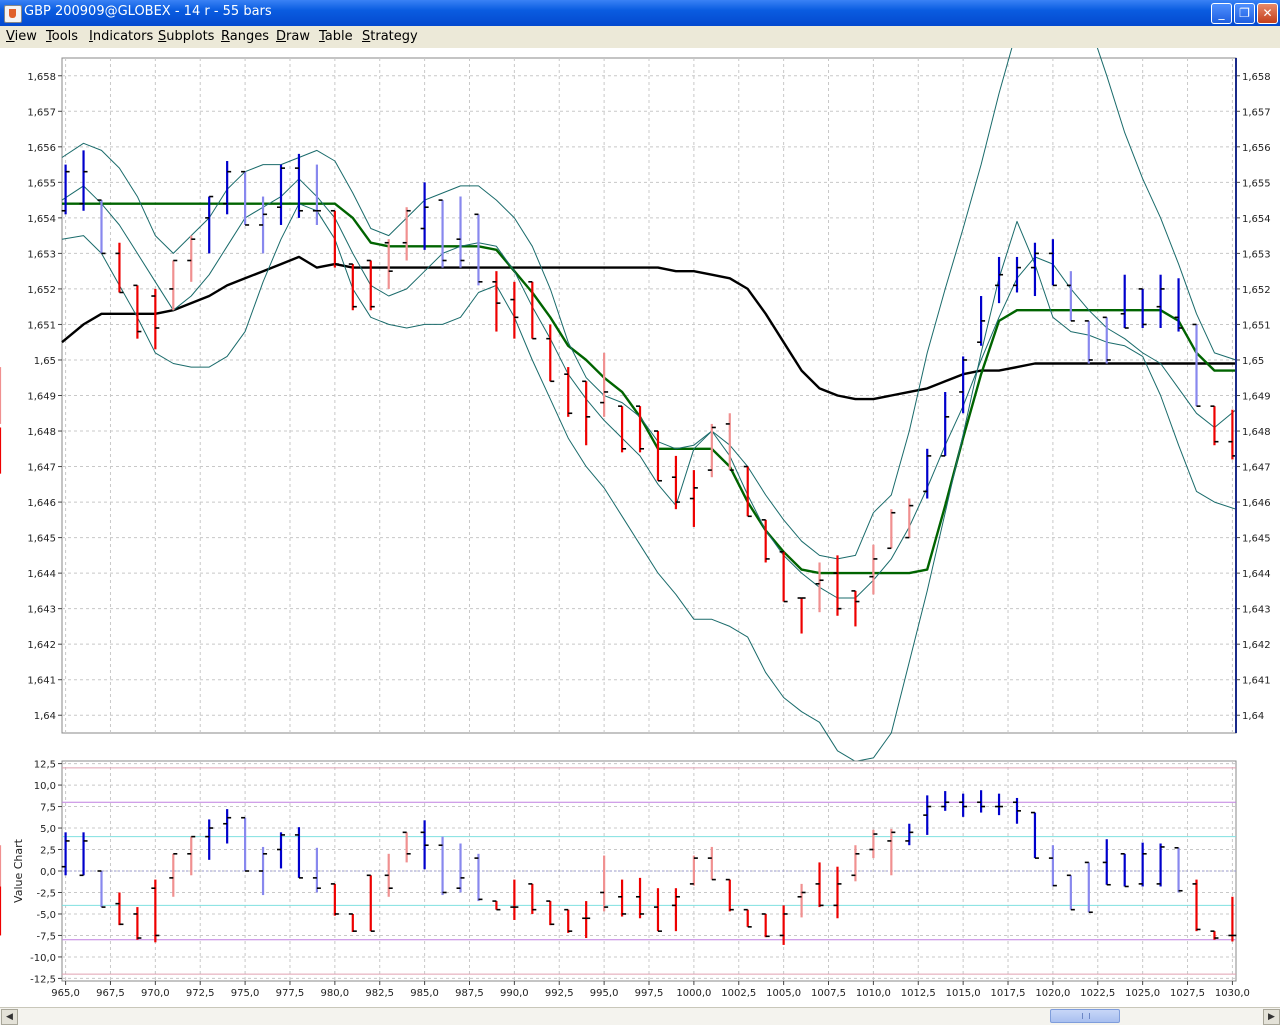 This screenshot has width=1280, height=1025. I want to click on value-ytick-label: 12,5, so click(45, 765).